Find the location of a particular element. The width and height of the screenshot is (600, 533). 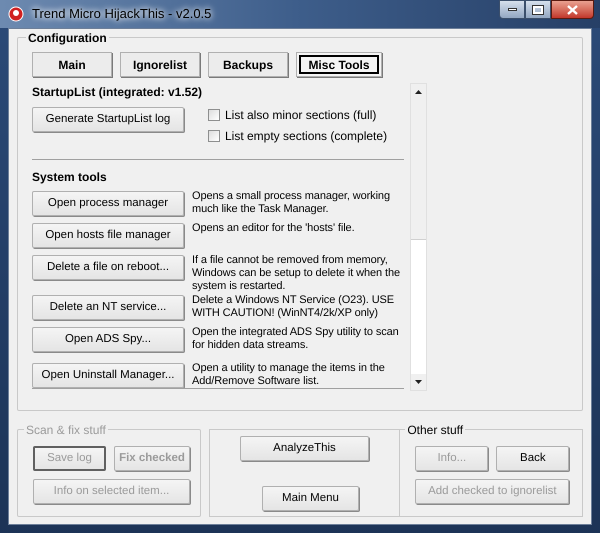

scrollbar is located at coordinates (418, 237).